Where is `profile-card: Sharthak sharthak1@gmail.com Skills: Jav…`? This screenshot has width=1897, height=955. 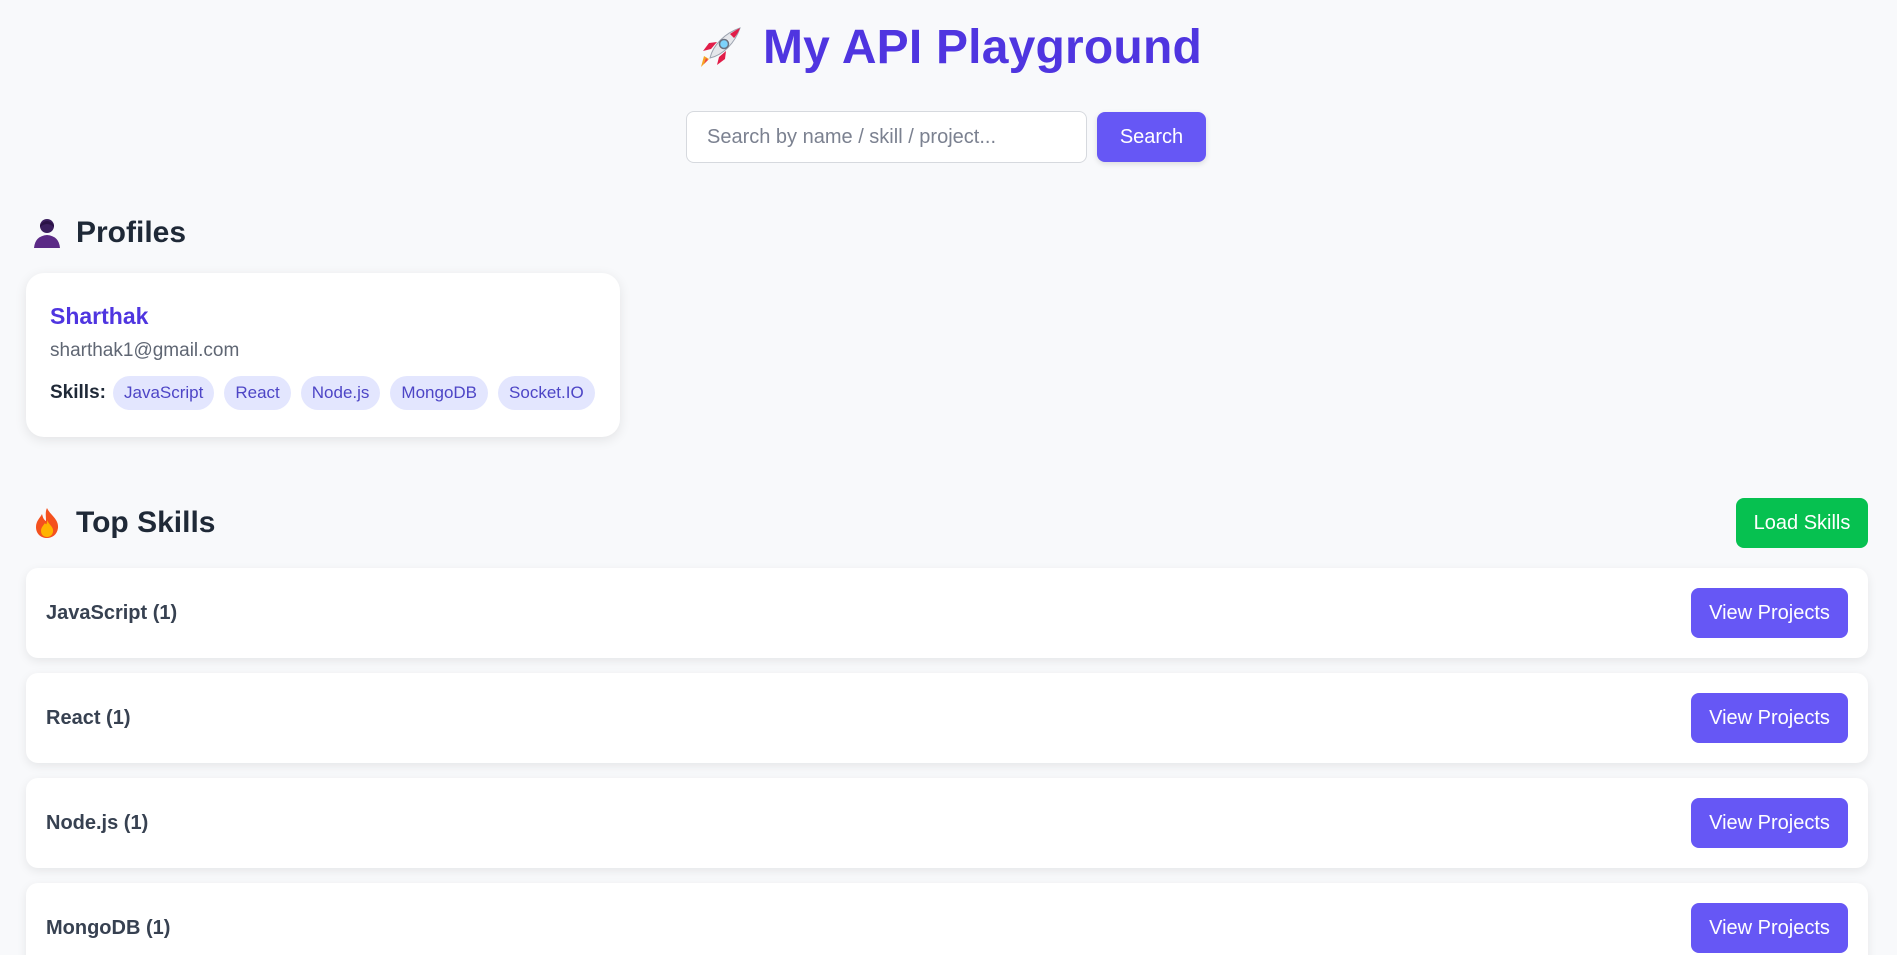
profile-card: Sharthak sharthak1@gmail.com Skills: Jav… is located at coordinates (323, 355).